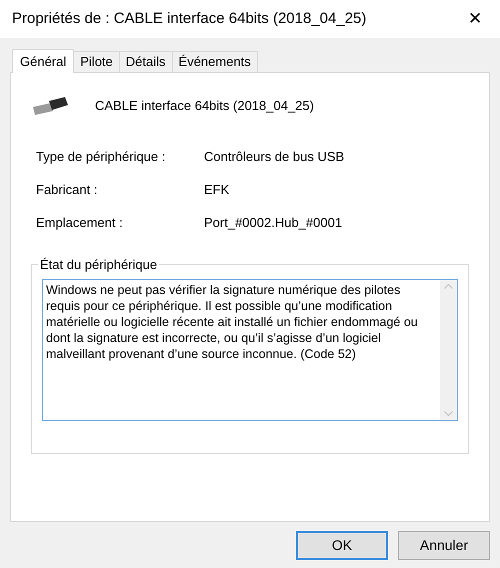 The width and height of the screenshot is (500, 568). What do you see at coordinates (274, 157) in the screenshot?
I see `property-value: Contrôleurs de bus USB` at bounding box center [274, 157].